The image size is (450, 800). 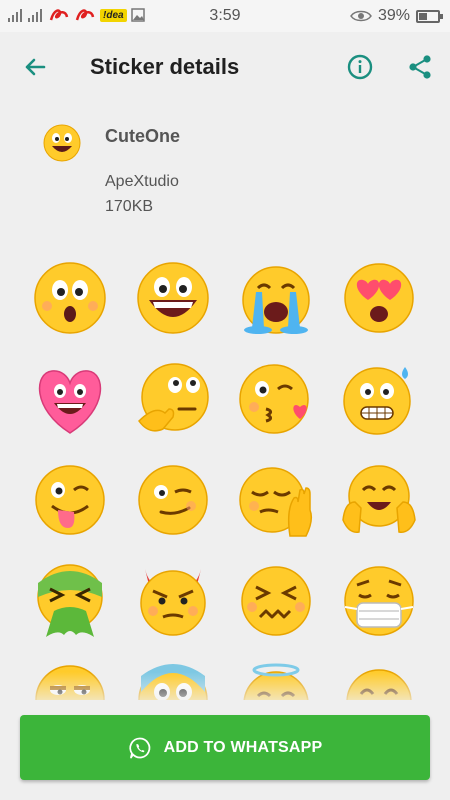 I want to click on sticker-smirking-wink-face, so click(x=173, y=500).